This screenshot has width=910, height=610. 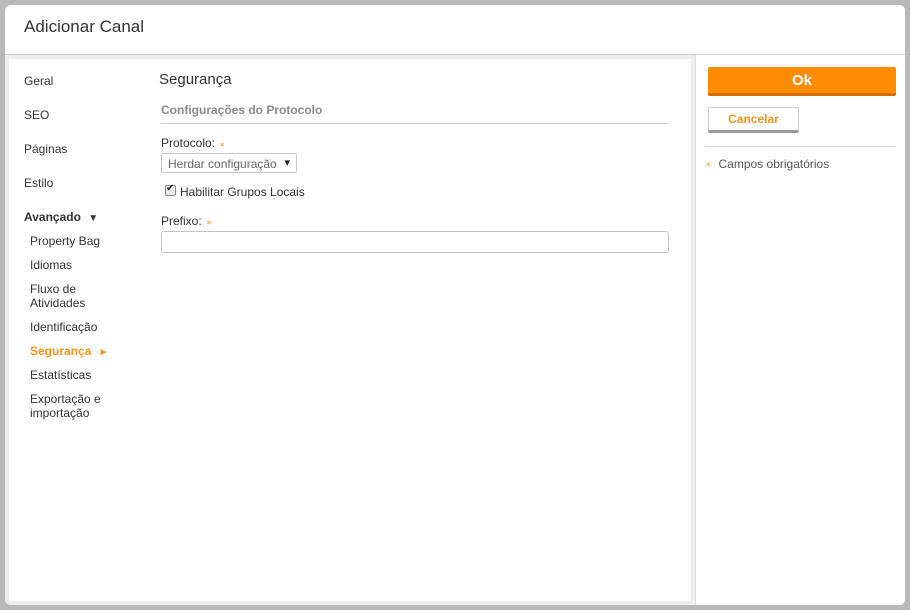 I want to click on fieldset-legend: Configurações do Protocolo, so click(x=415, y=113).